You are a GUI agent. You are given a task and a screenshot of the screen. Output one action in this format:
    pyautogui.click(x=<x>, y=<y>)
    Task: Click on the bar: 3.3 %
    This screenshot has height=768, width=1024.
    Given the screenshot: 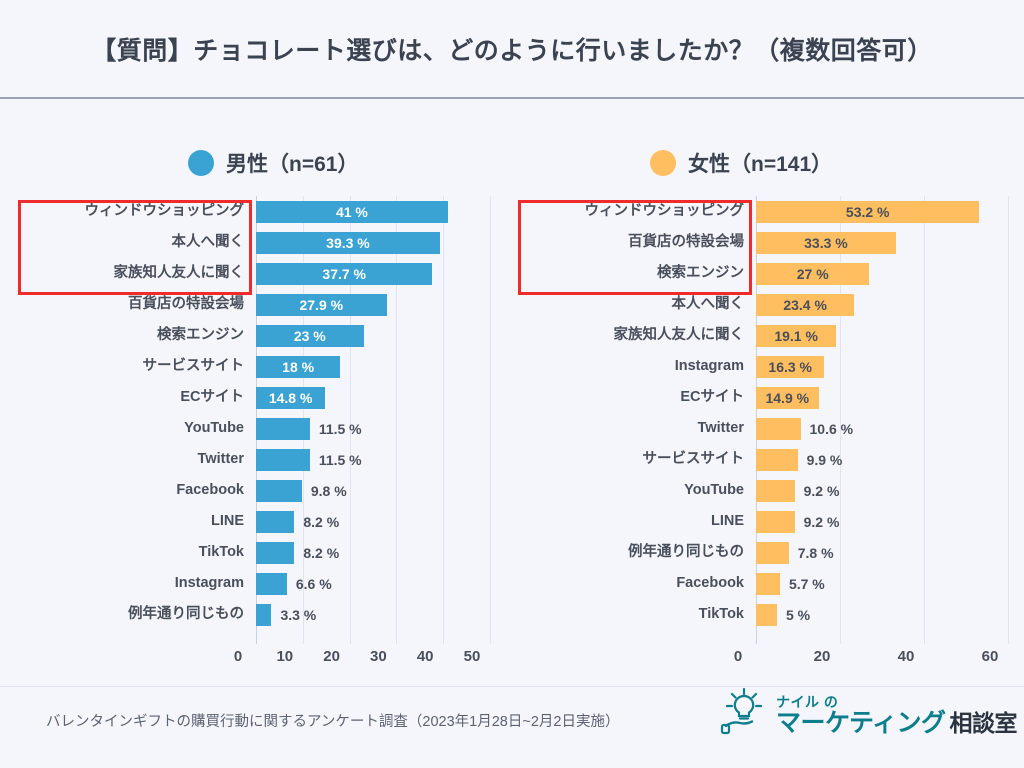 What is the action you would take?
    pyautogui.click(x=286, y=614)
    